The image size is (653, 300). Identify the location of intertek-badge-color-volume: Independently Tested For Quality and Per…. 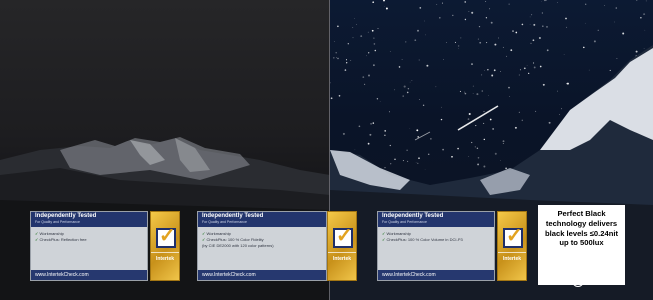
(453, 248).